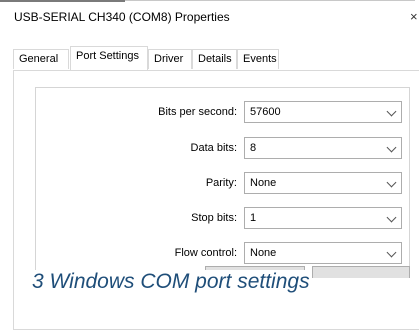 Image resolution: width=419 pixels, height=330 pixels. Describe the element at coordinates (205, 253) in the screenshot. I see `flow-control-label: Flow control:` at that location.